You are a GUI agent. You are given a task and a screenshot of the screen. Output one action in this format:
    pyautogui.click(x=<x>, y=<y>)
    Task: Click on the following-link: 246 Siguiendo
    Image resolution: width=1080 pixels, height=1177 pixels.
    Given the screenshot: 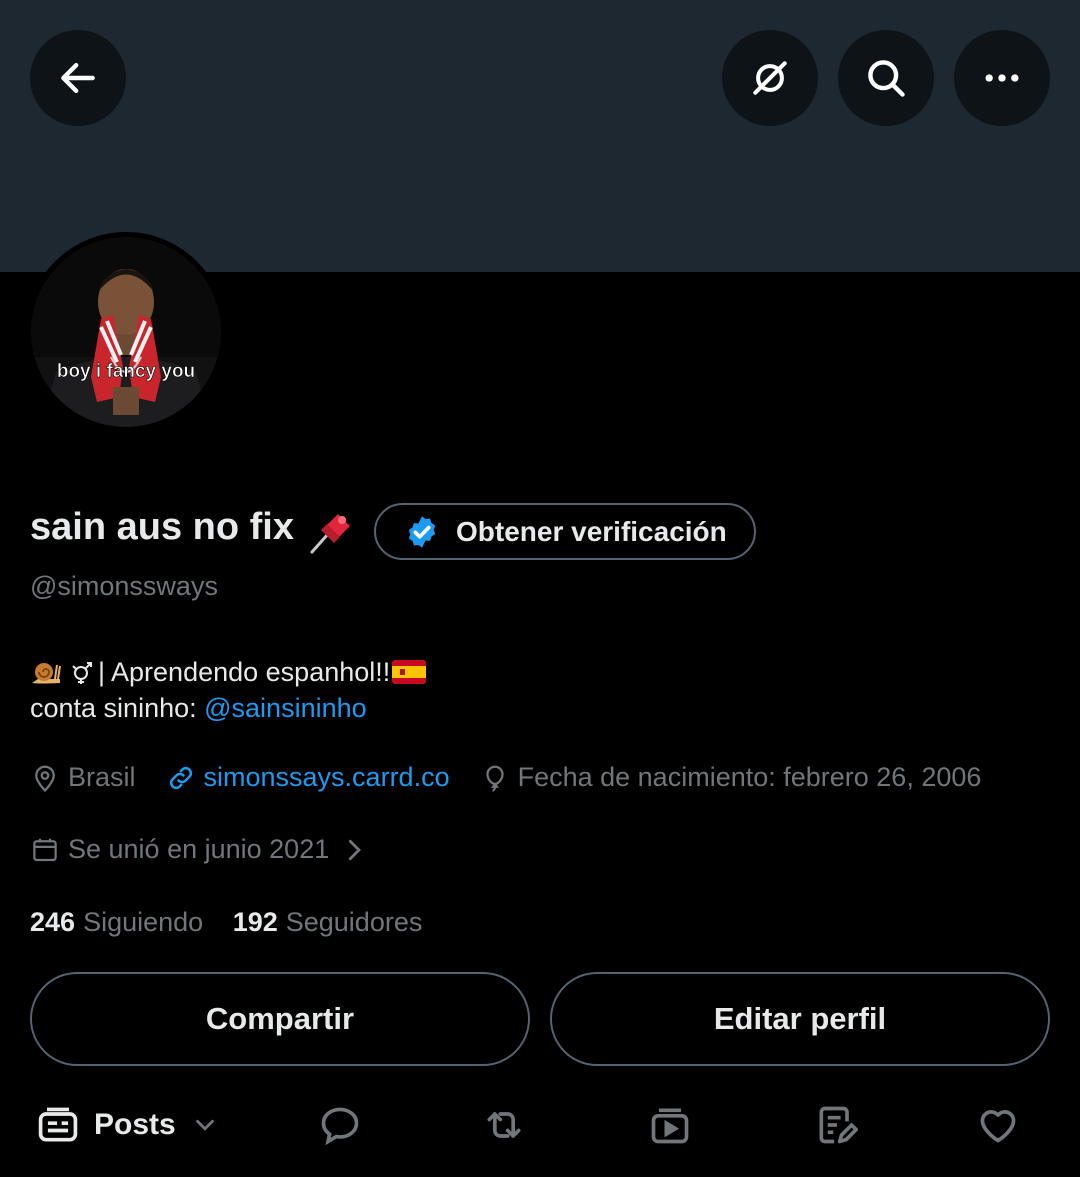 What is the action you would take?
    pyautogui.click(x=116, y=922)
    